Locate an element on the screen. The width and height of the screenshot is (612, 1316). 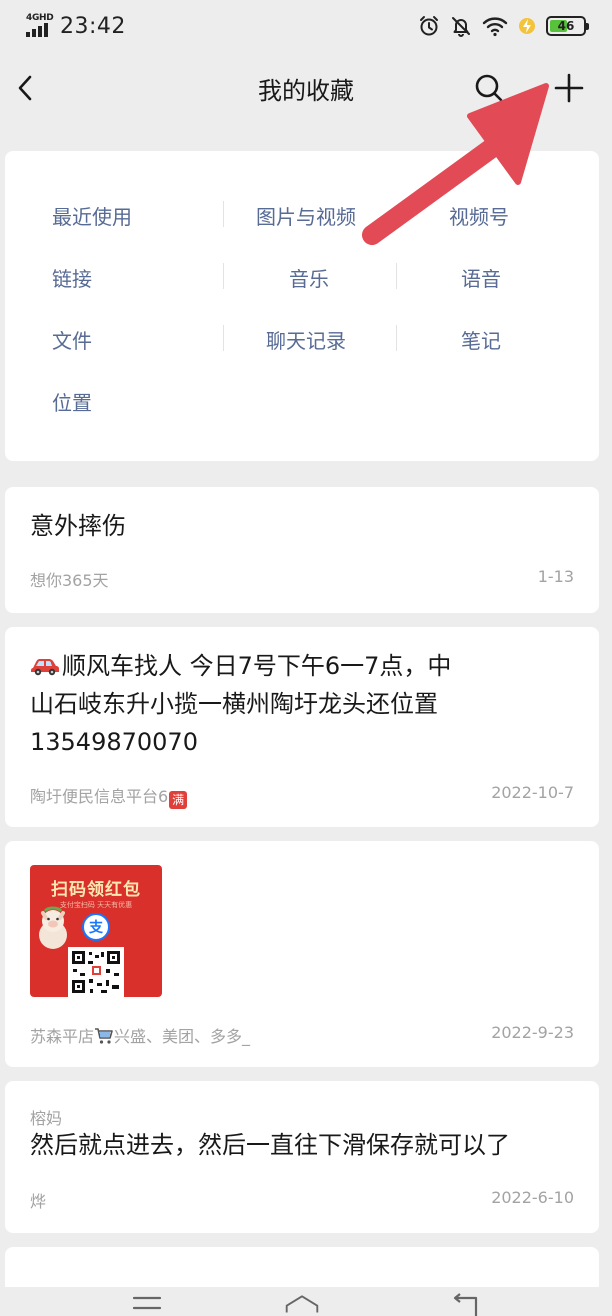
return-icon is located at coordinates (465, 1304).